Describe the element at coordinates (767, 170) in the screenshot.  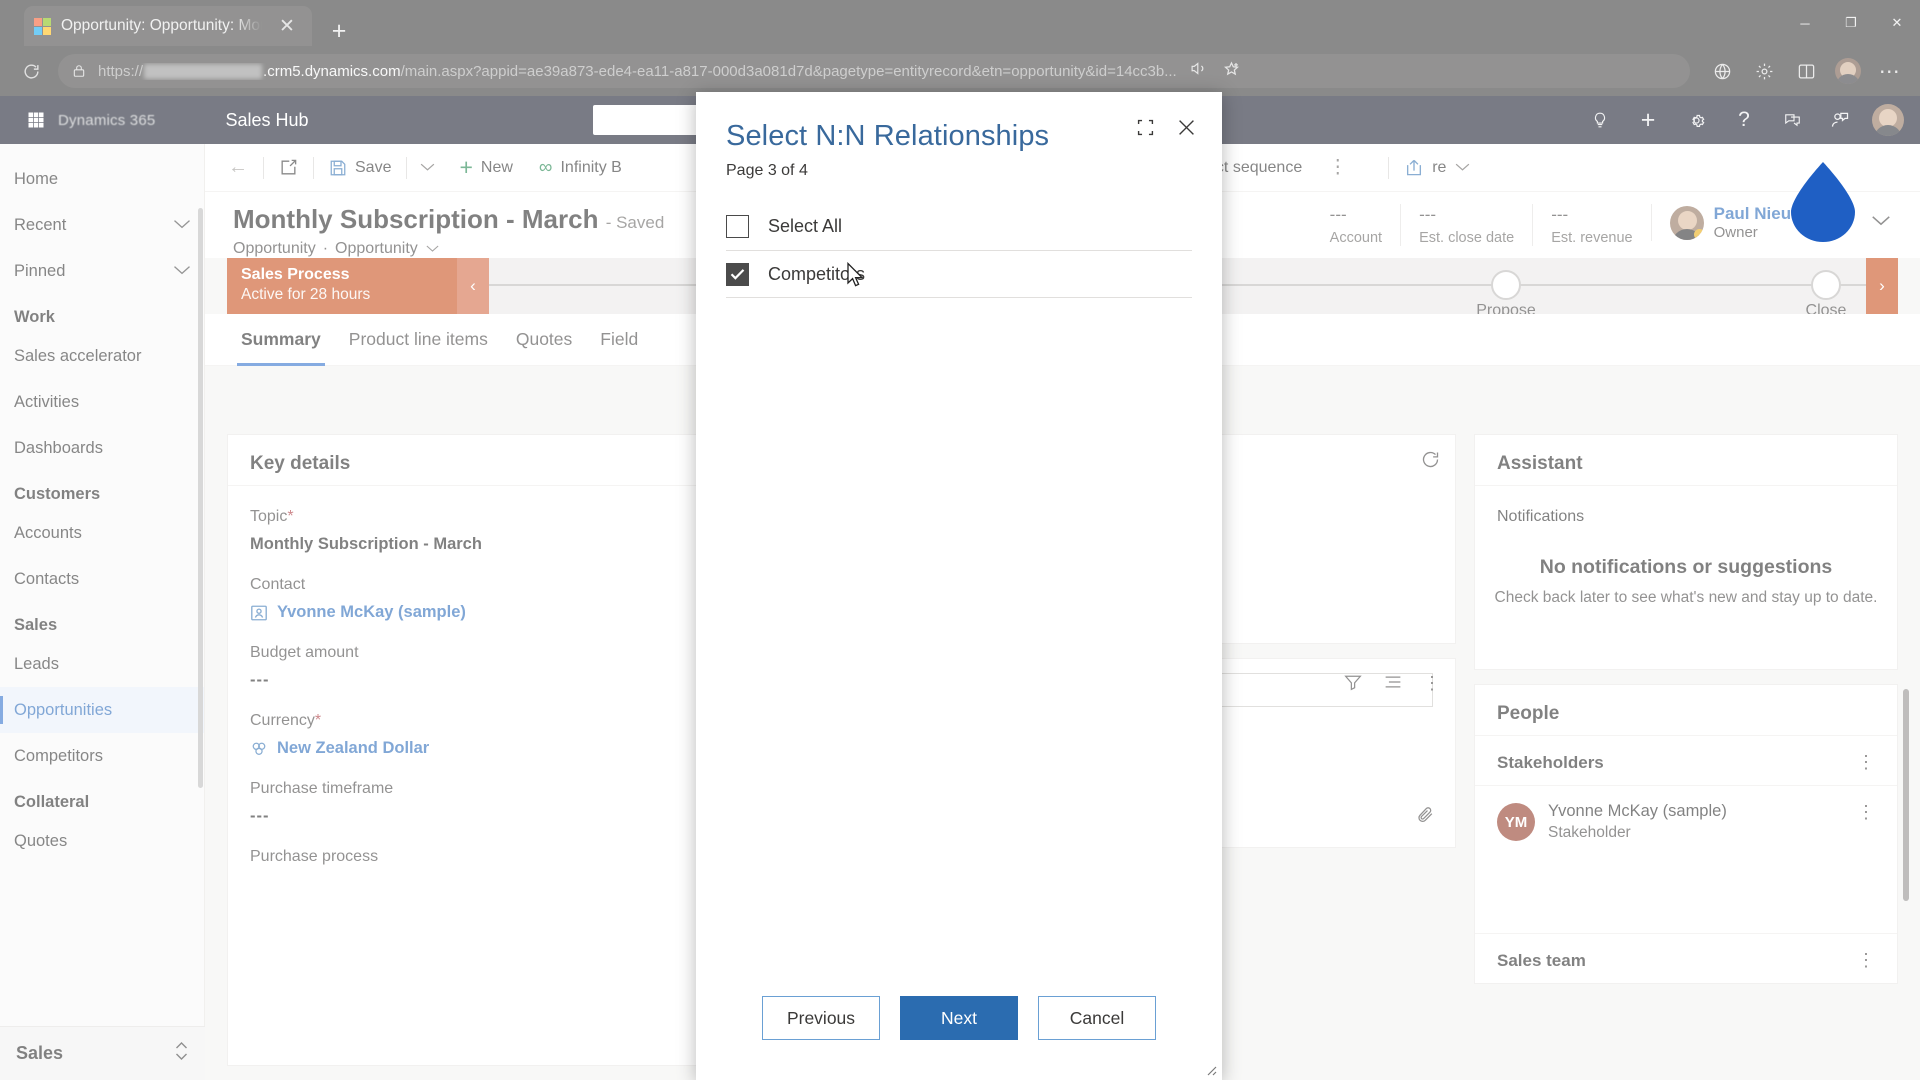
I see `dialog-page-indicator: Page 3 of 4` at that location.